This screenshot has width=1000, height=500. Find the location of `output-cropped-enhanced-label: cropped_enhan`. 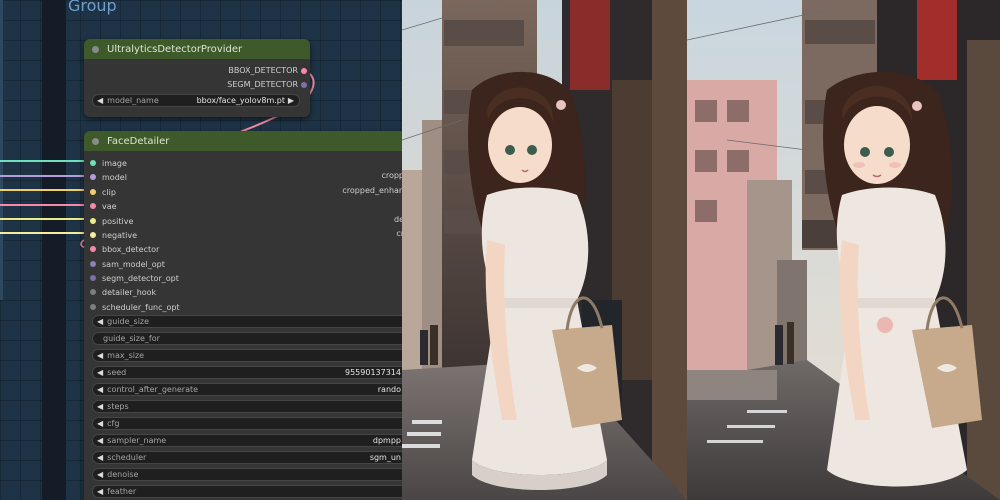

output-cropped-enhanced-label: cropped_enhan is located at coordinates (372, 190).